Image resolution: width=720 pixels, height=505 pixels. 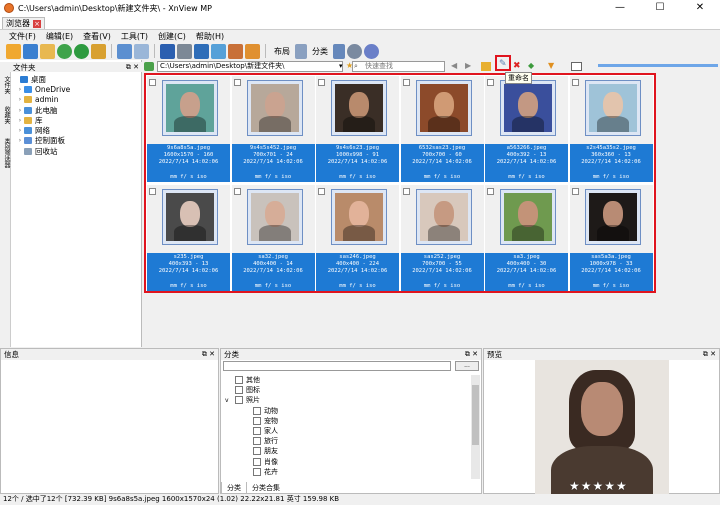 I want to click on folder-tree-item: › 控制面板, so click(x=76, y=141).